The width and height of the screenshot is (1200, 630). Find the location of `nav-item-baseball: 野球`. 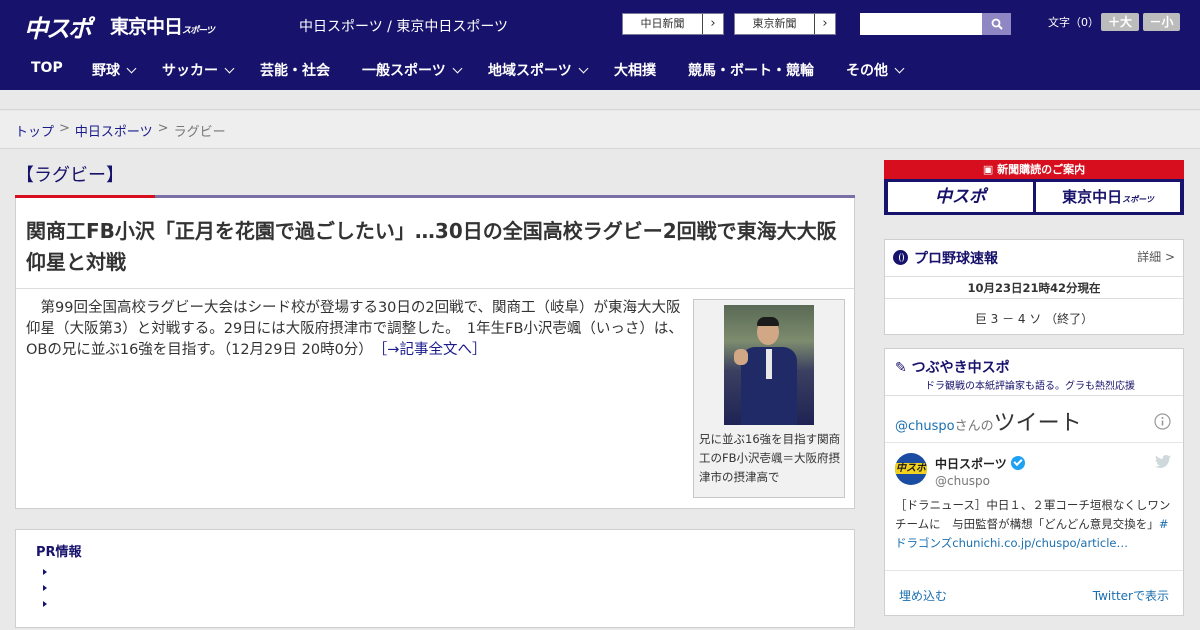

nav-item-baseball: 野球 is located at coordinates (114, 70).